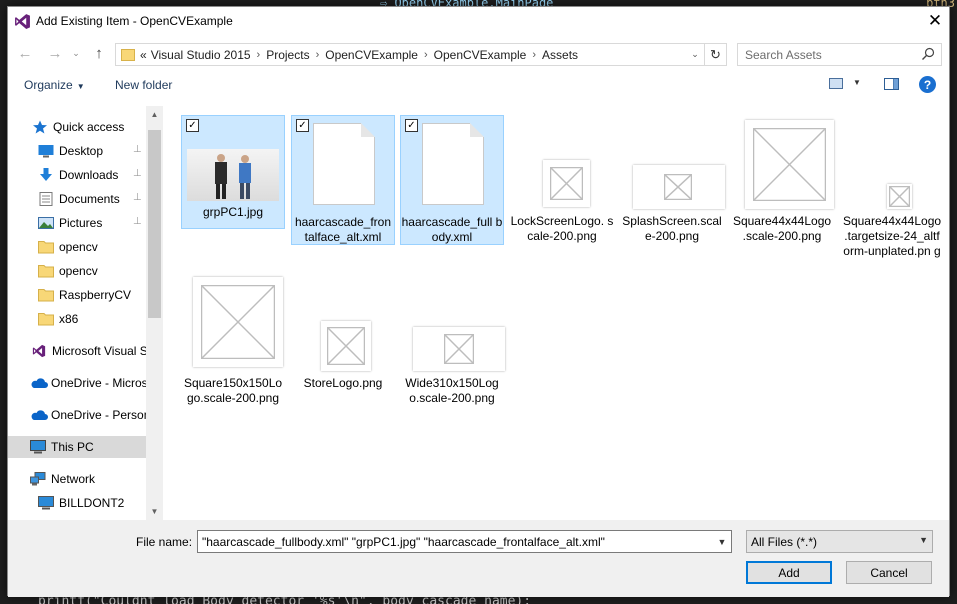  Describe the element at coordinates (72, 447) in the screenshot. I see `sidebar-item-label: This PC` at that location.